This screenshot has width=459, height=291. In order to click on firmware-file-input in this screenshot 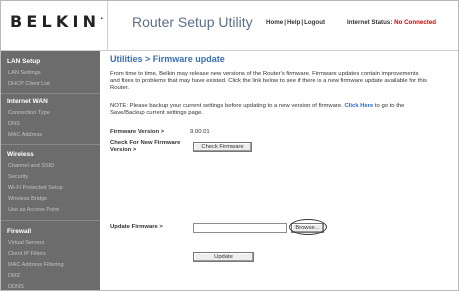, I will do `click(240, 228)`.